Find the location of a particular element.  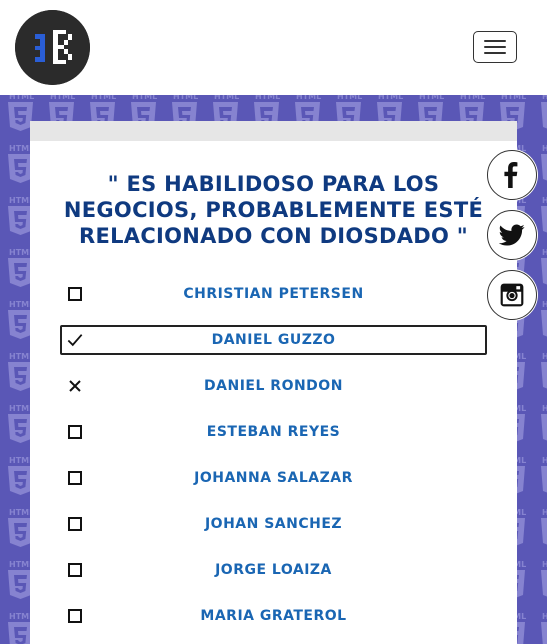

answer-option-johanna-salazar: Johanna Salazar is located at coordinates (273, 478).